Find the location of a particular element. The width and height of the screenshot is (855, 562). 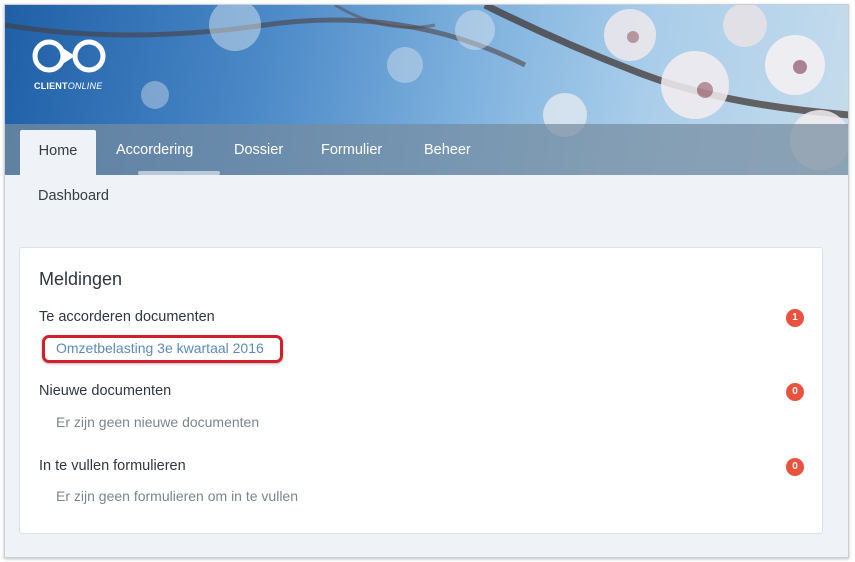

document-link: Omzetbelasting 3e kwartaal 2016 is located at coordinates (160, 348).